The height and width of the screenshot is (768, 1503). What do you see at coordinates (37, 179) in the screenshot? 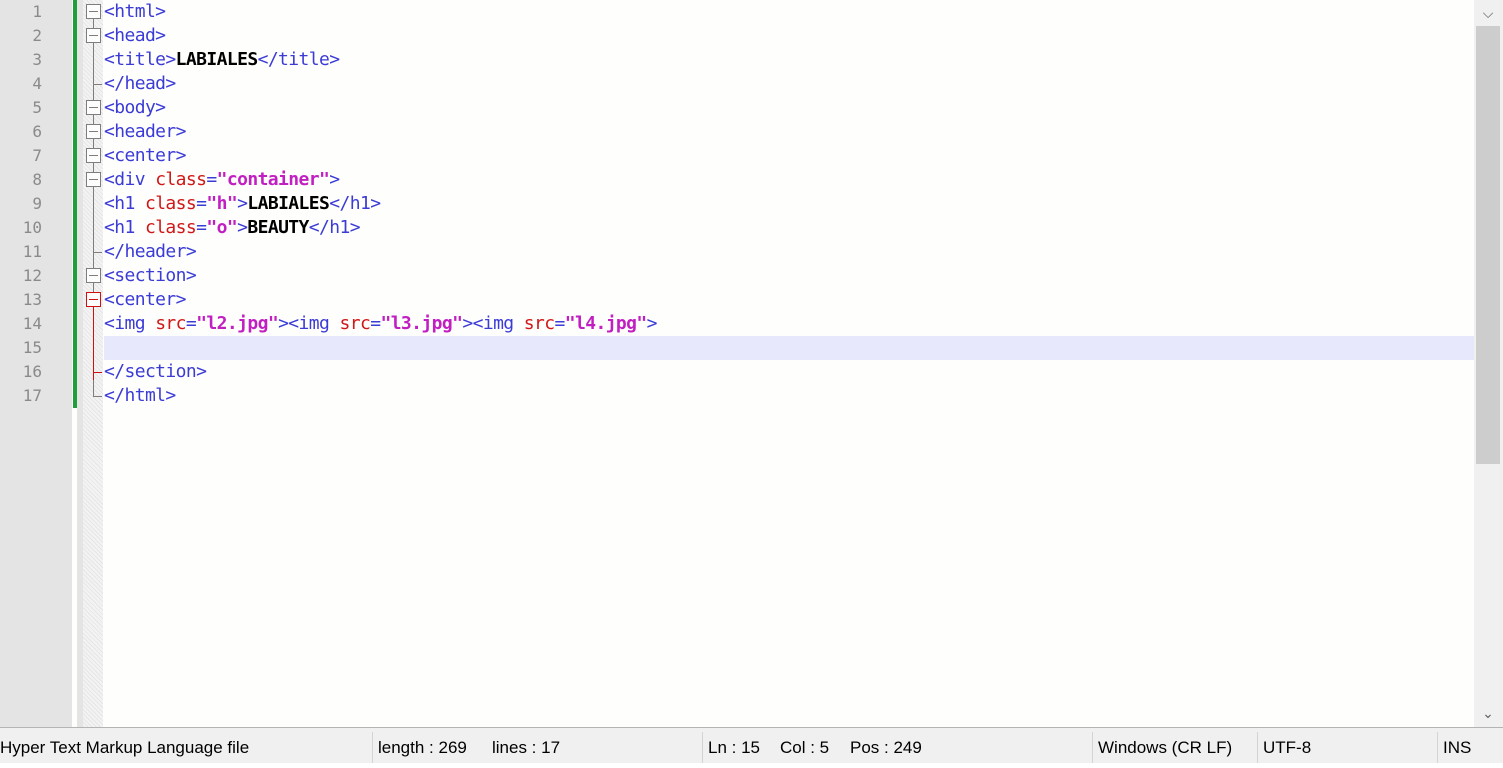
I see `line-number: 8` at bounding box center [37, 179].